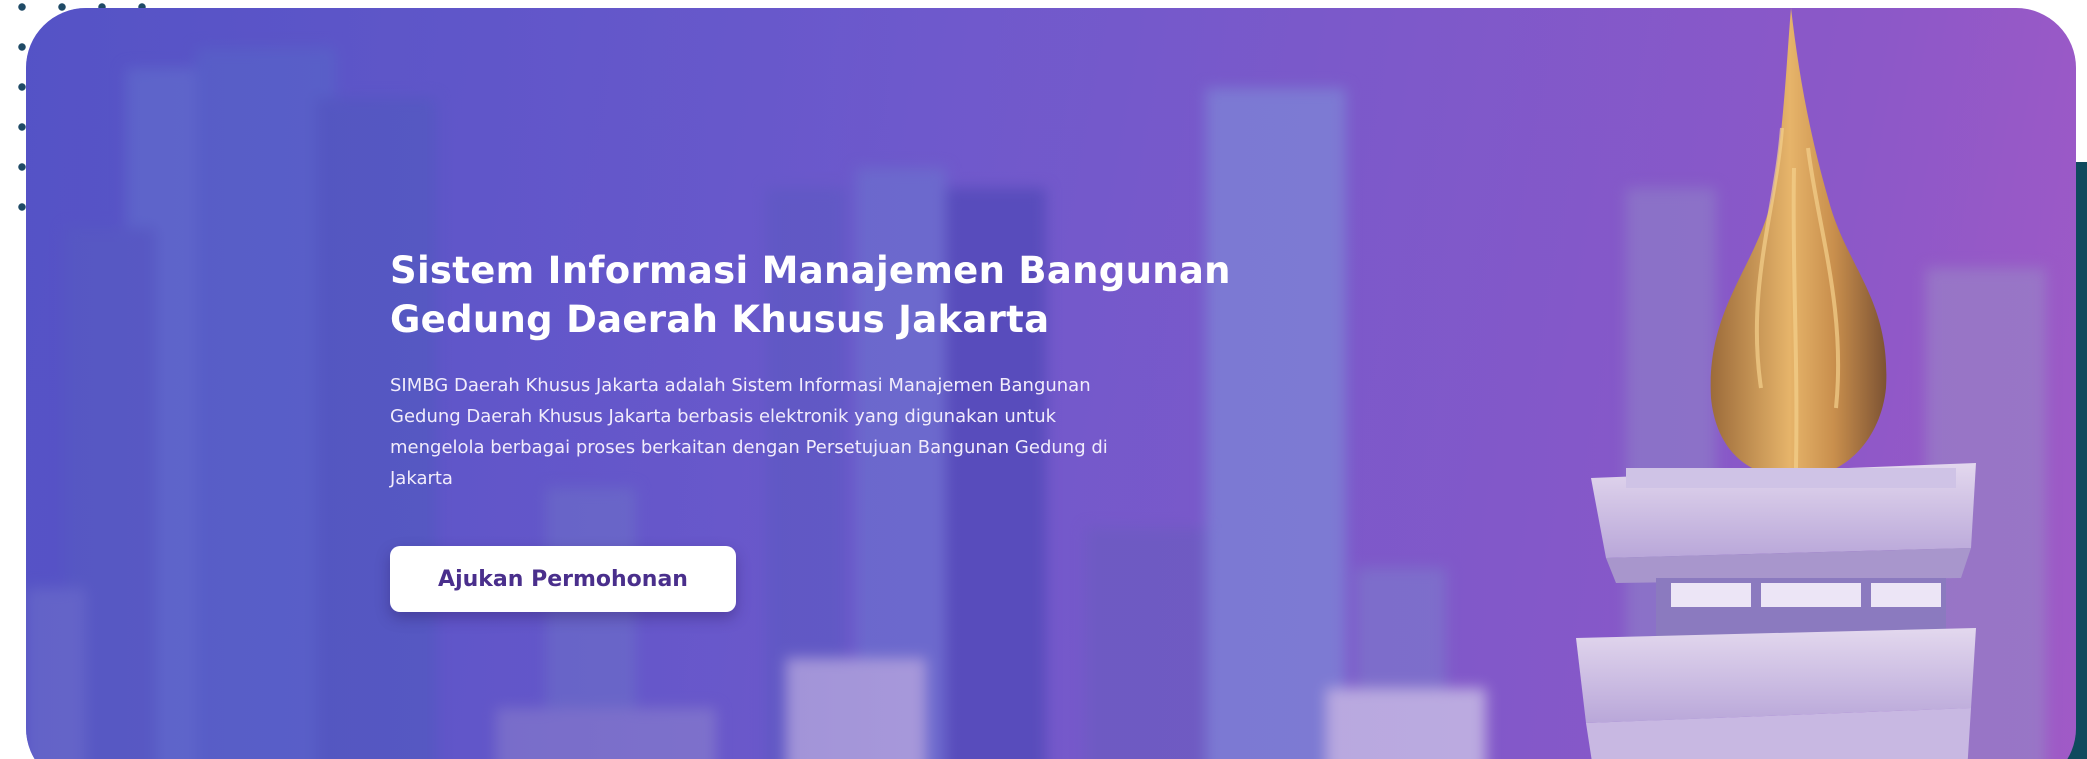  I want to click on submit-application-button: Ajukan Permohonan, so click(563, 579).